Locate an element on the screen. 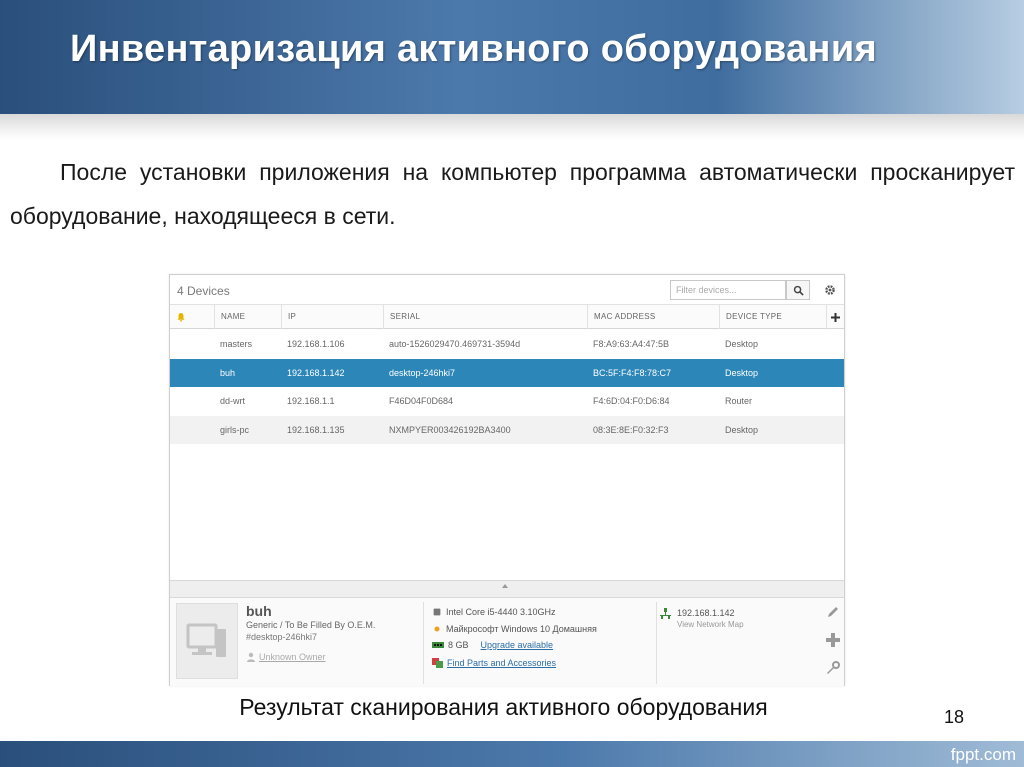  table-header: NAME IP SERIAL MAC ADDRESS DEVICE TYPE is located at coordinates (507, 317).